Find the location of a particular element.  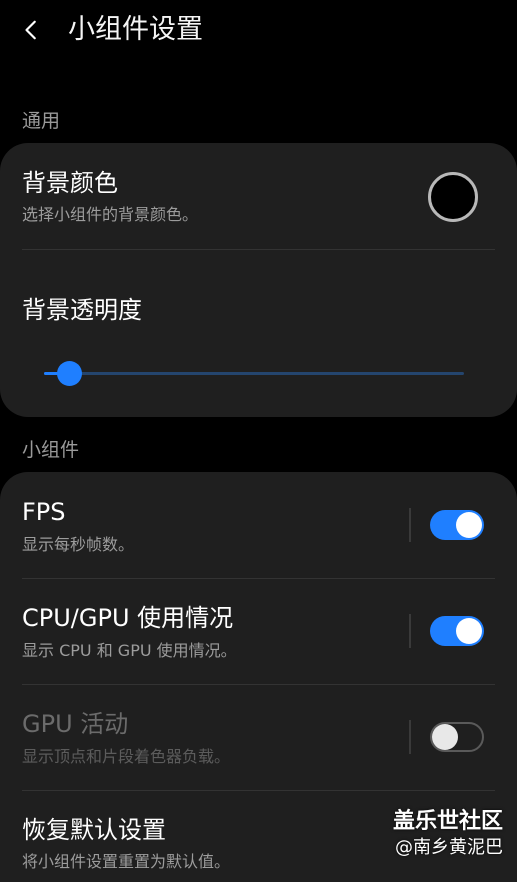

gpu-activity-subtitle: 显示顶点和片段着色器负载。 is located at coordinates (126, 756).